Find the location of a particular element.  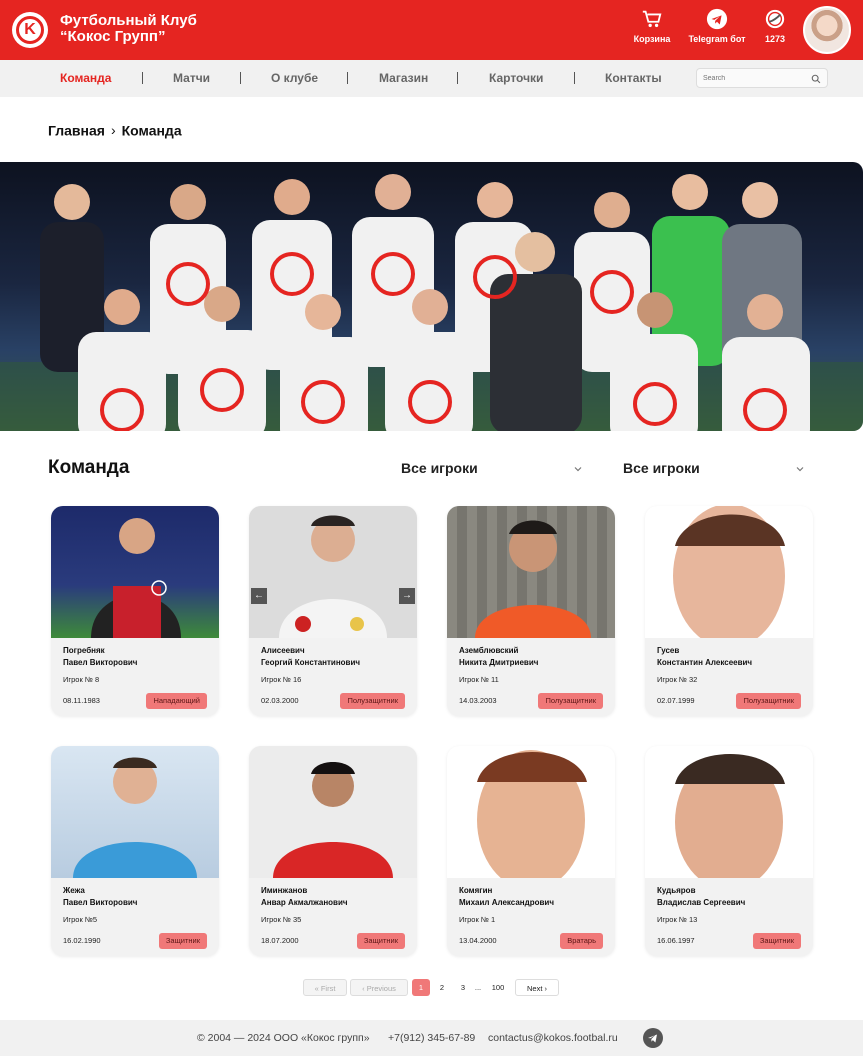

pagination-page: 2 is located at coordinates (442, 987).